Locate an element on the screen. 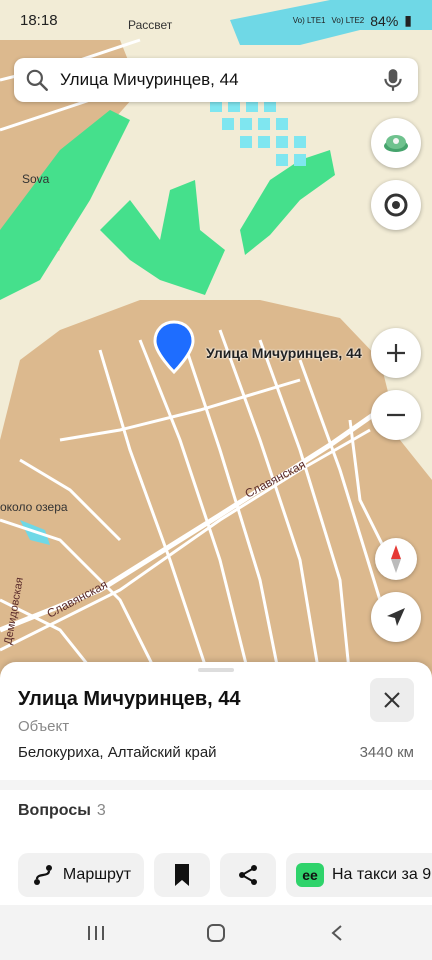 This screenshot has width=432, height=960. network2-label: Vo) LTE2 is located at coordinates (348, 20).